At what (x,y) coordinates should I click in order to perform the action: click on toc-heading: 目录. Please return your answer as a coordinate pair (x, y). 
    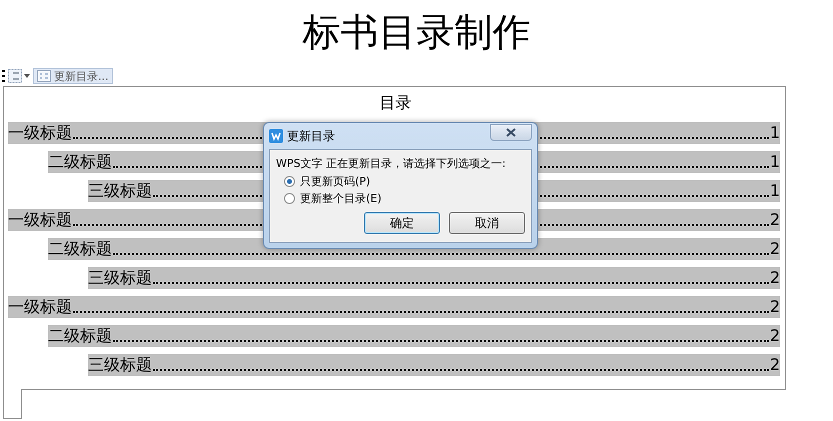
    Looking at the image, I should click on (395, 103).